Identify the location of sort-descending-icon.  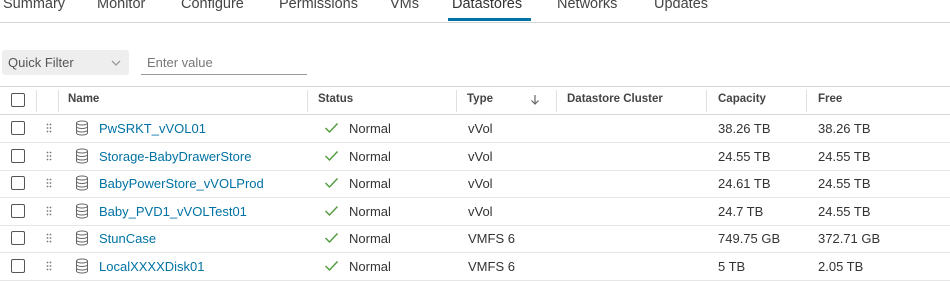
(535, 100).